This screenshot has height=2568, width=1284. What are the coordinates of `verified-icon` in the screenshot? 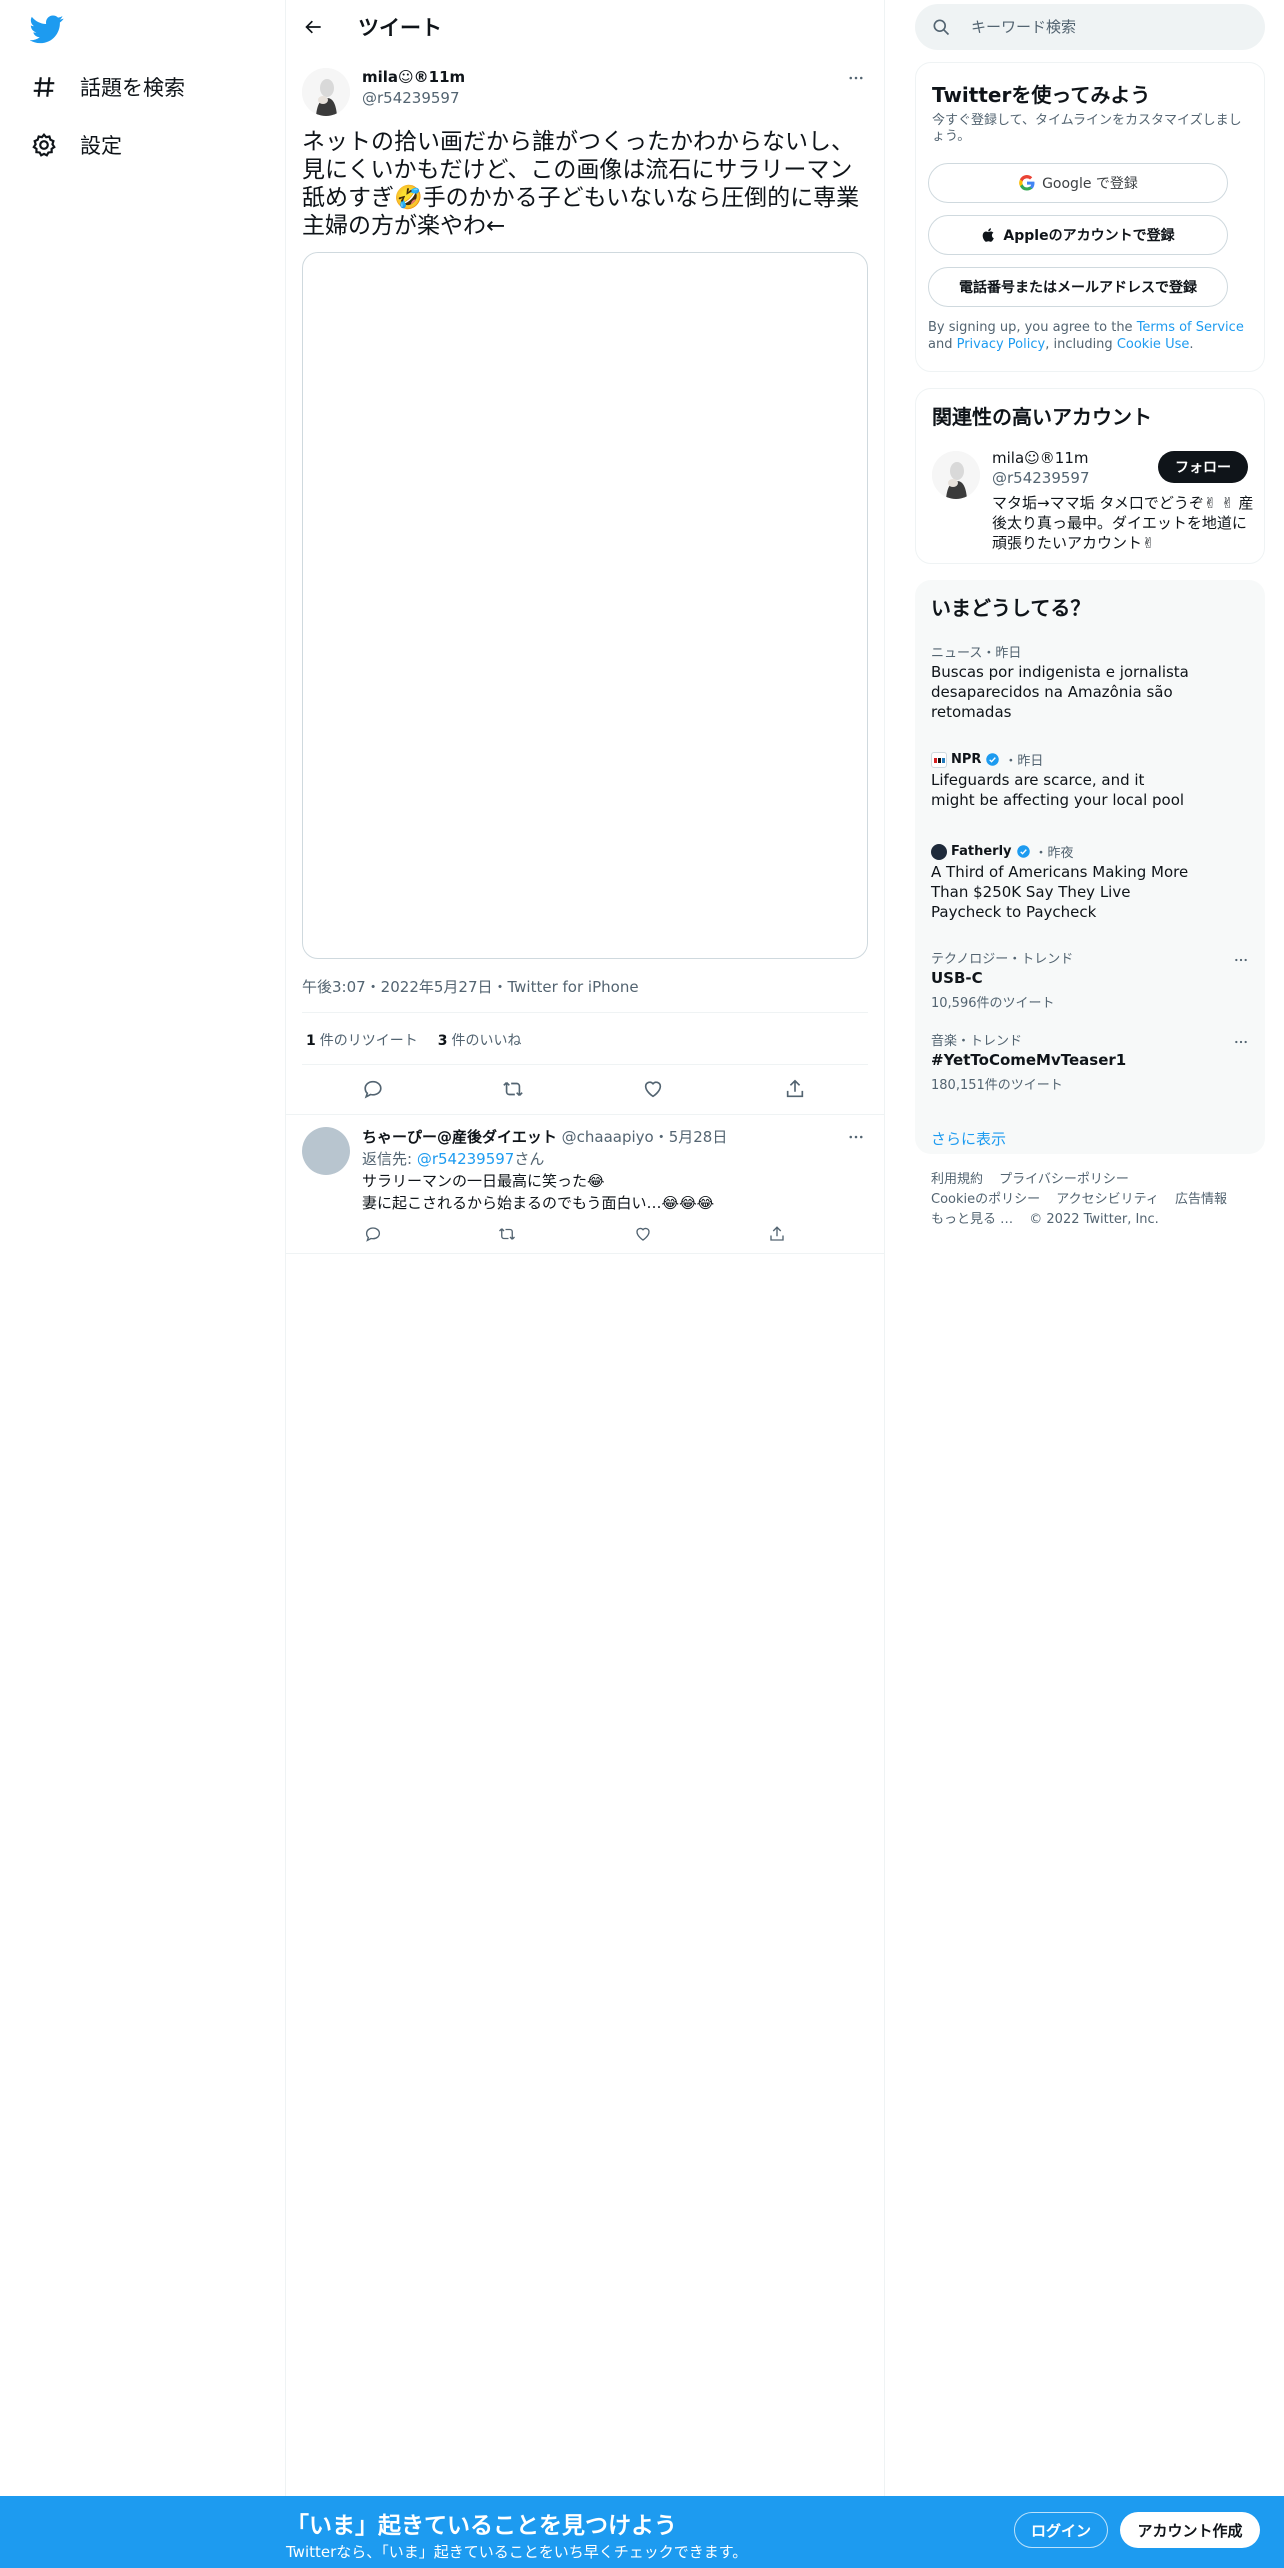 It's located at (992, 759).